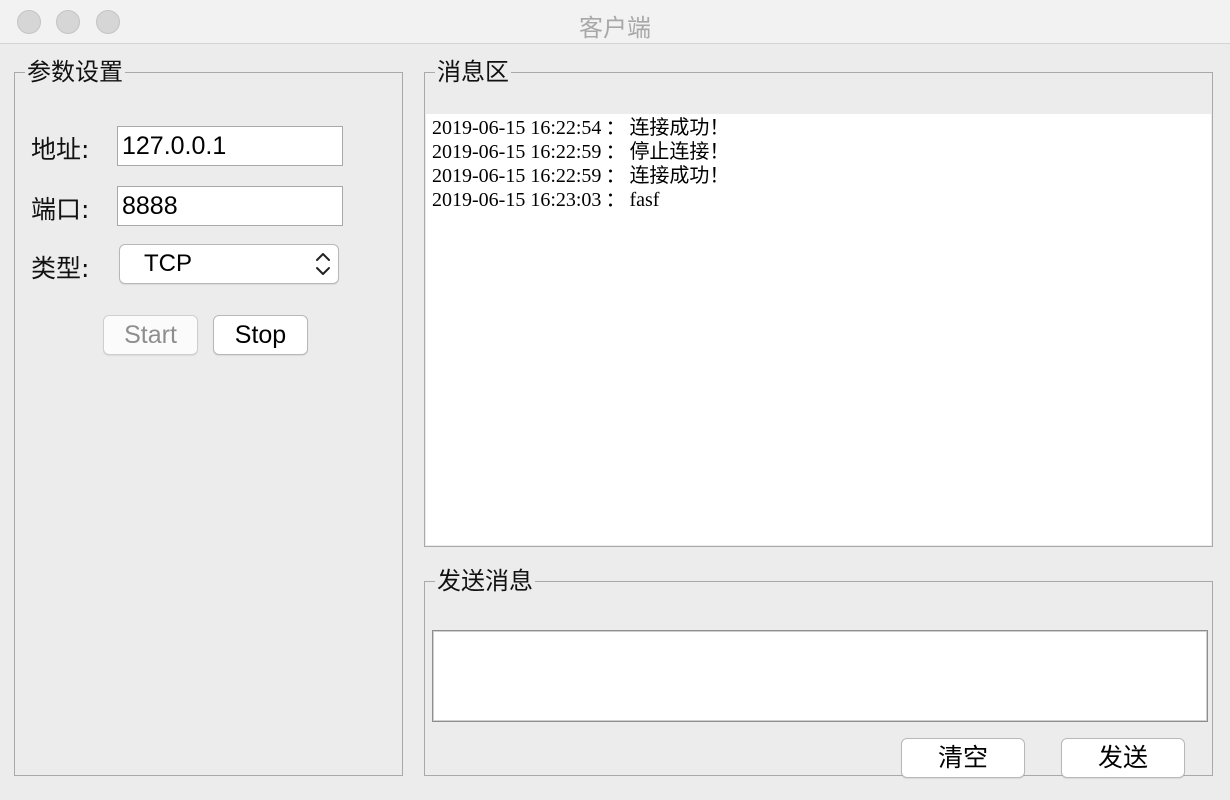  What do you see at coordinates (230, 206) in the screenshot?
I see `port-input` at bounding box center [230, 206].